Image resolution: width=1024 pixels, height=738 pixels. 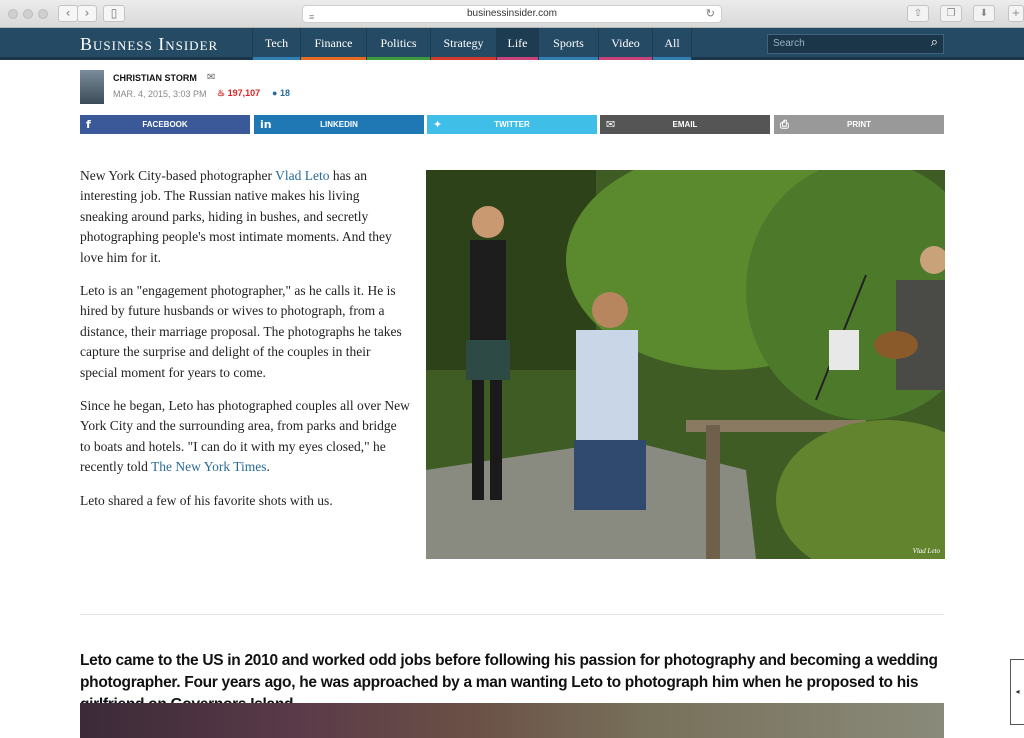 I want to click on chevron-right-icon: ›, so click(x=87, y=13).